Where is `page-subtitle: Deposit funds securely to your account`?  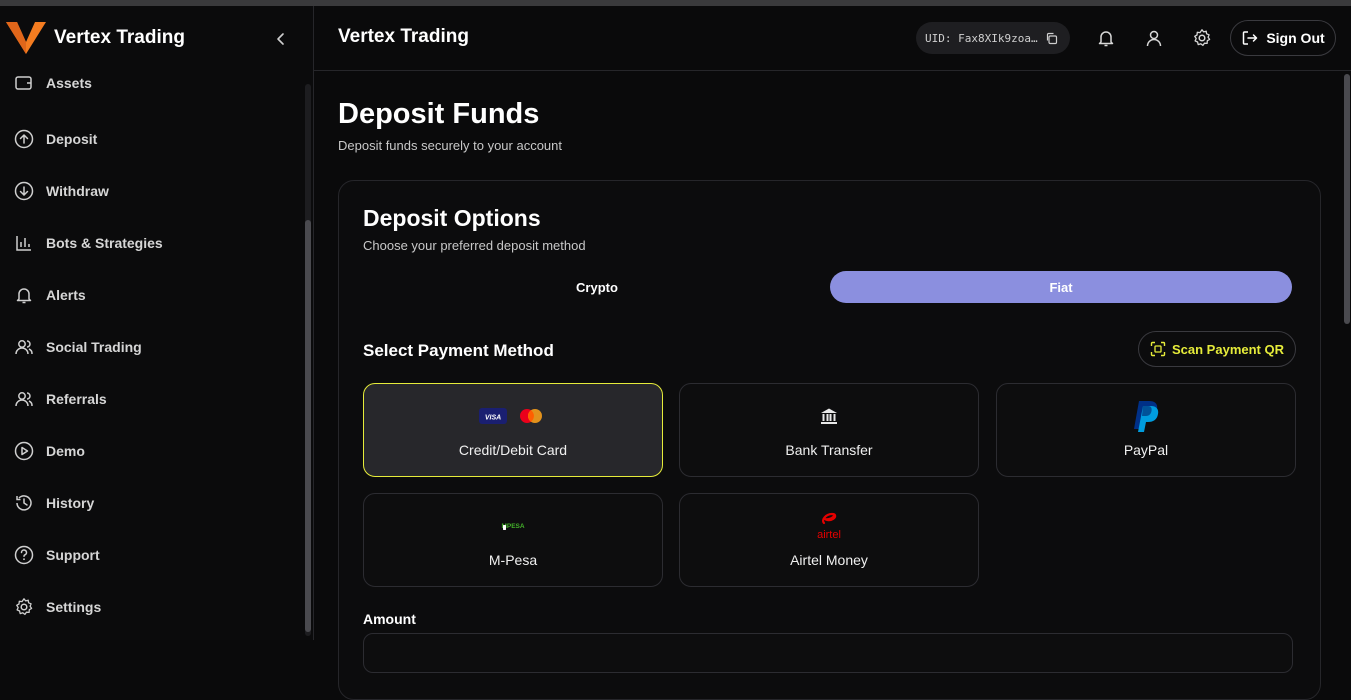 page-subtitle: Deposit funds securely to your account is located at coordinates (450, 145).